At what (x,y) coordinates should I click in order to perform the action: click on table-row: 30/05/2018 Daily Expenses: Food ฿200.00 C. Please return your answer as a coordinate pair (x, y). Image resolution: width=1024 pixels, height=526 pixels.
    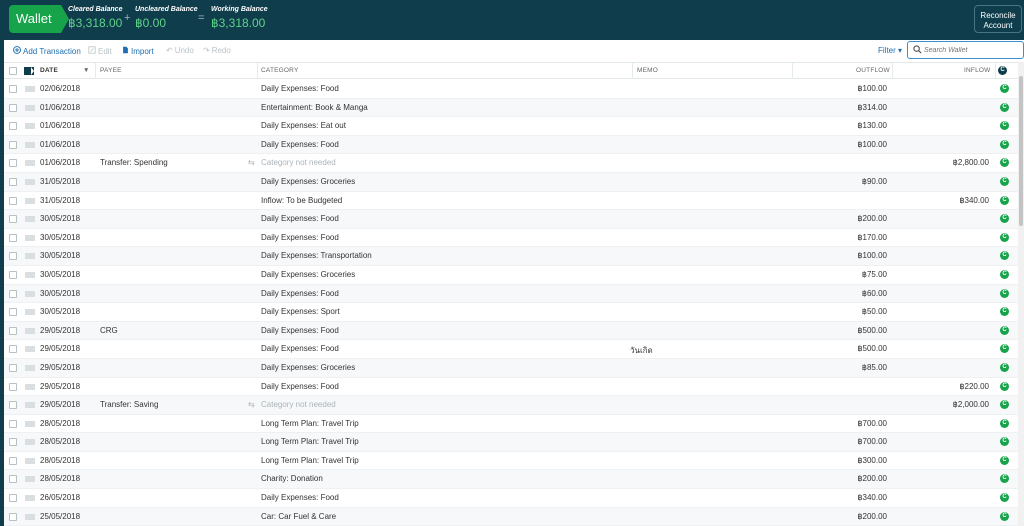
    Looking at the image, I should click on (512, 219).